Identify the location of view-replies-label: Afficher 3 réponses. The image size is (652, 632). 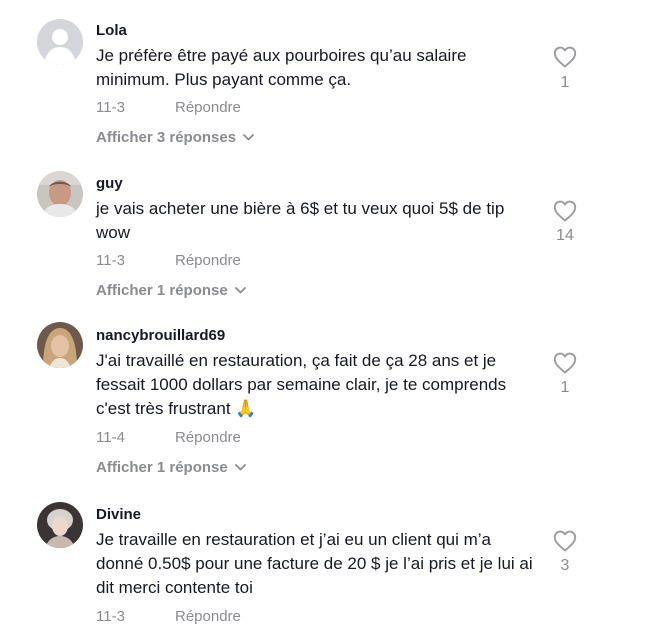
(166, 137).